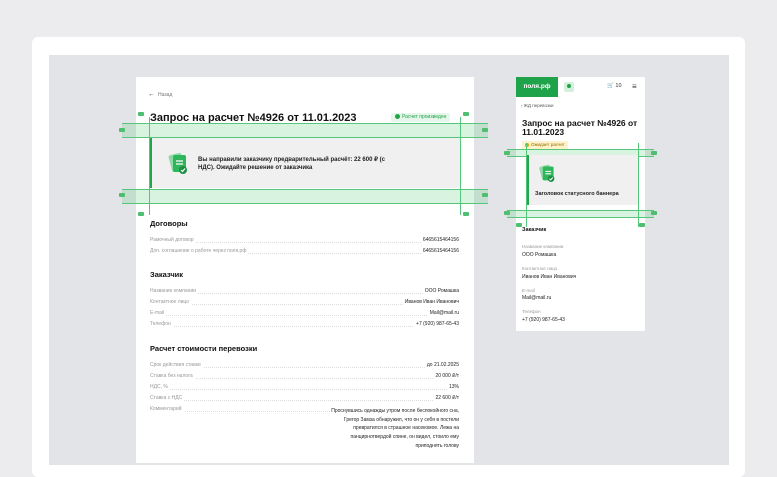  Describe the element at coordinates (452, 387) in the screenshot. I see `row-value: 13%` at that location.